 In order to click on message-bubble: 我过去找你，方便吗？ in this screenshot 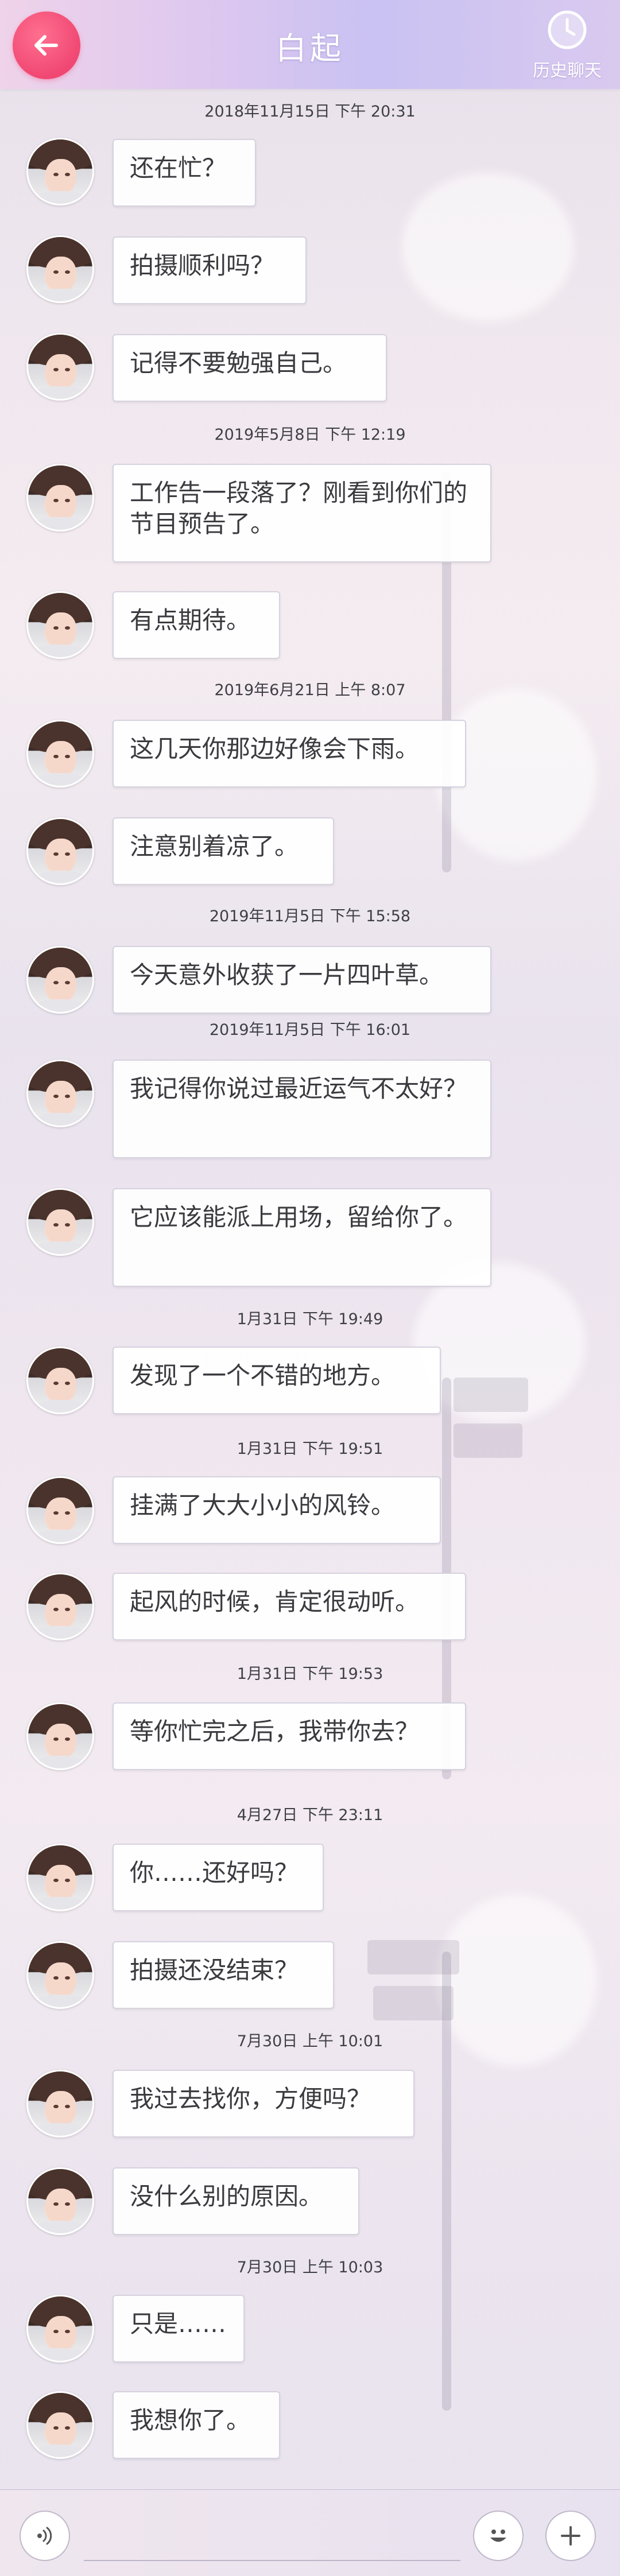, I will do `click(263, 2103)`.